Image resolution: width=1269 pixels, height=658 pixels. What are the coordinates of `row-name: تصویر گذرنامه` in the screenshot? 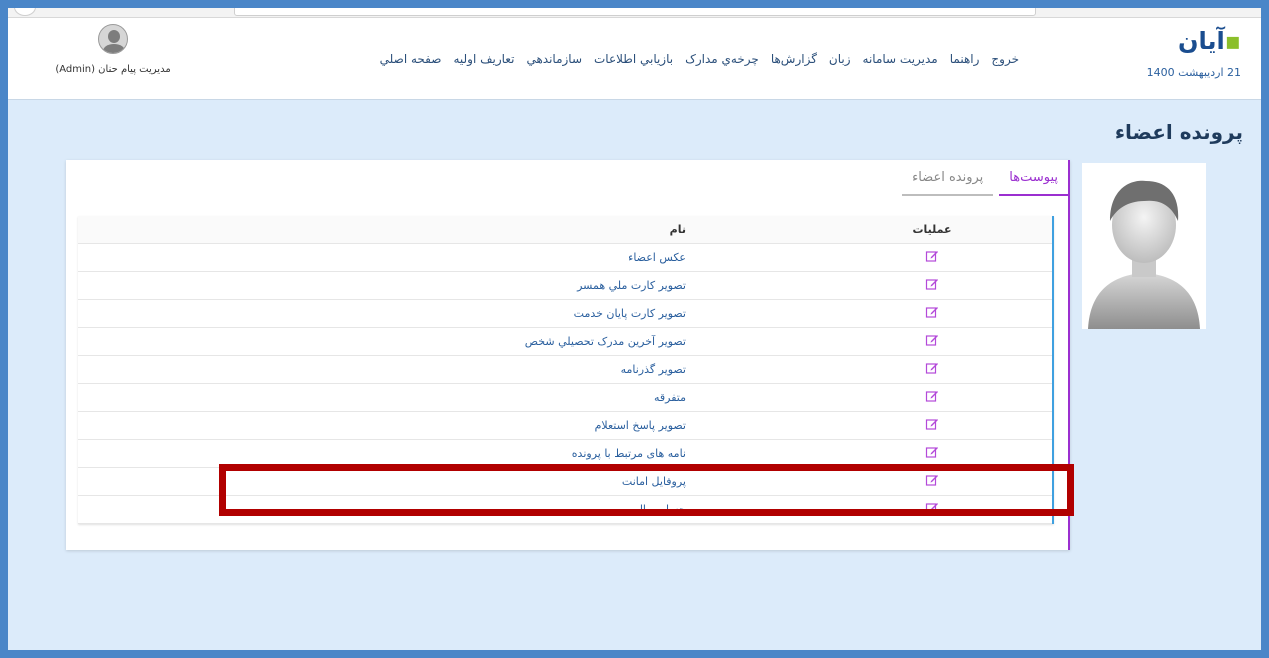 It's located at (653, 369).